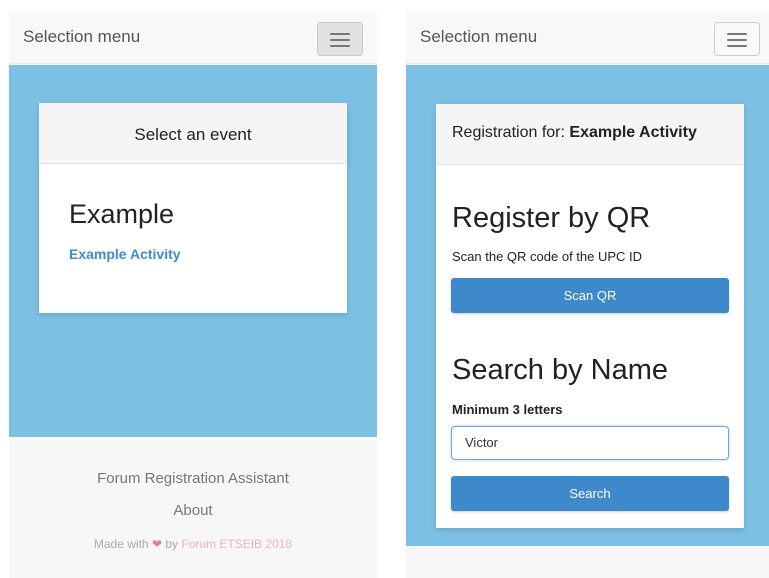 The width and height of the screenshot is (769, 578). I want to click on minimum-letters-label: Minimum 3 letters, so click(507, 409).